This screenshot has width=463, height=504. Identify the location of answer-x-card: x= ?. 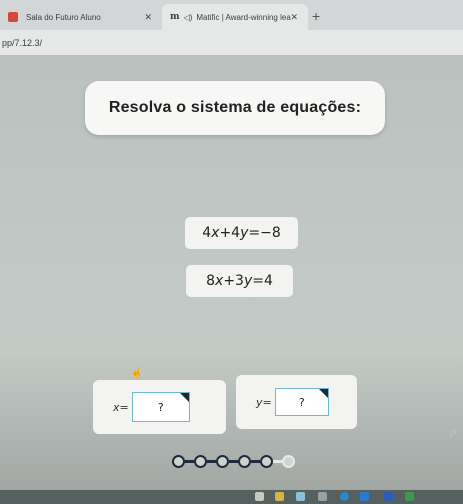
(159, 407).